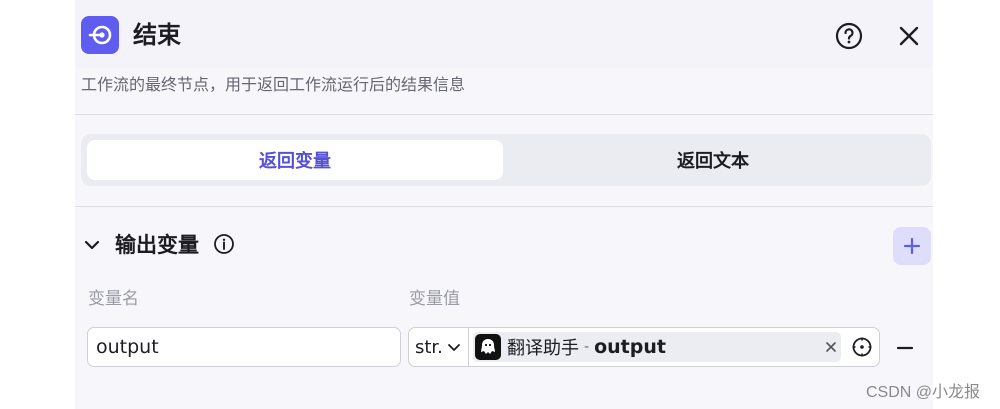 The image size is (1000, 409). I want to click on reference-node-name: 翻译助手, so click(543, 348).